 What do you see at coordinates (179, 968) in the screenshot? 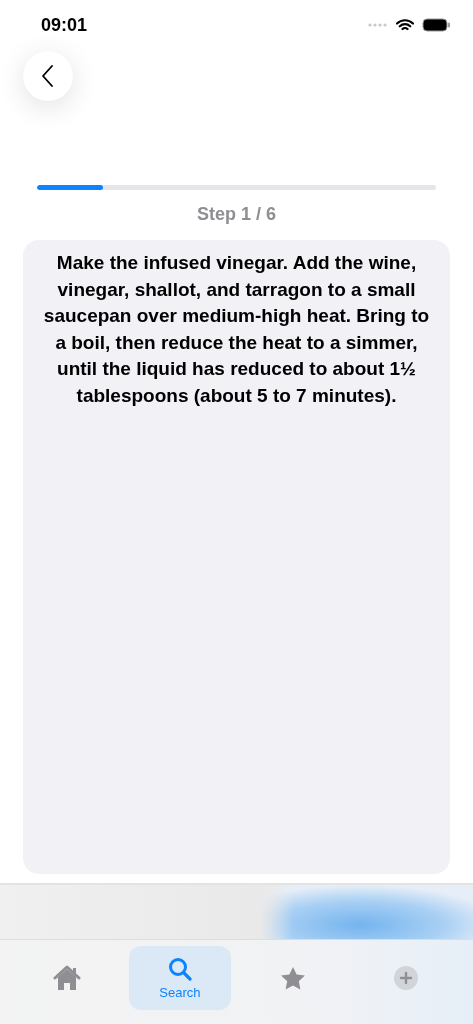
I see `search-icon` at bounding box center [179, 968].